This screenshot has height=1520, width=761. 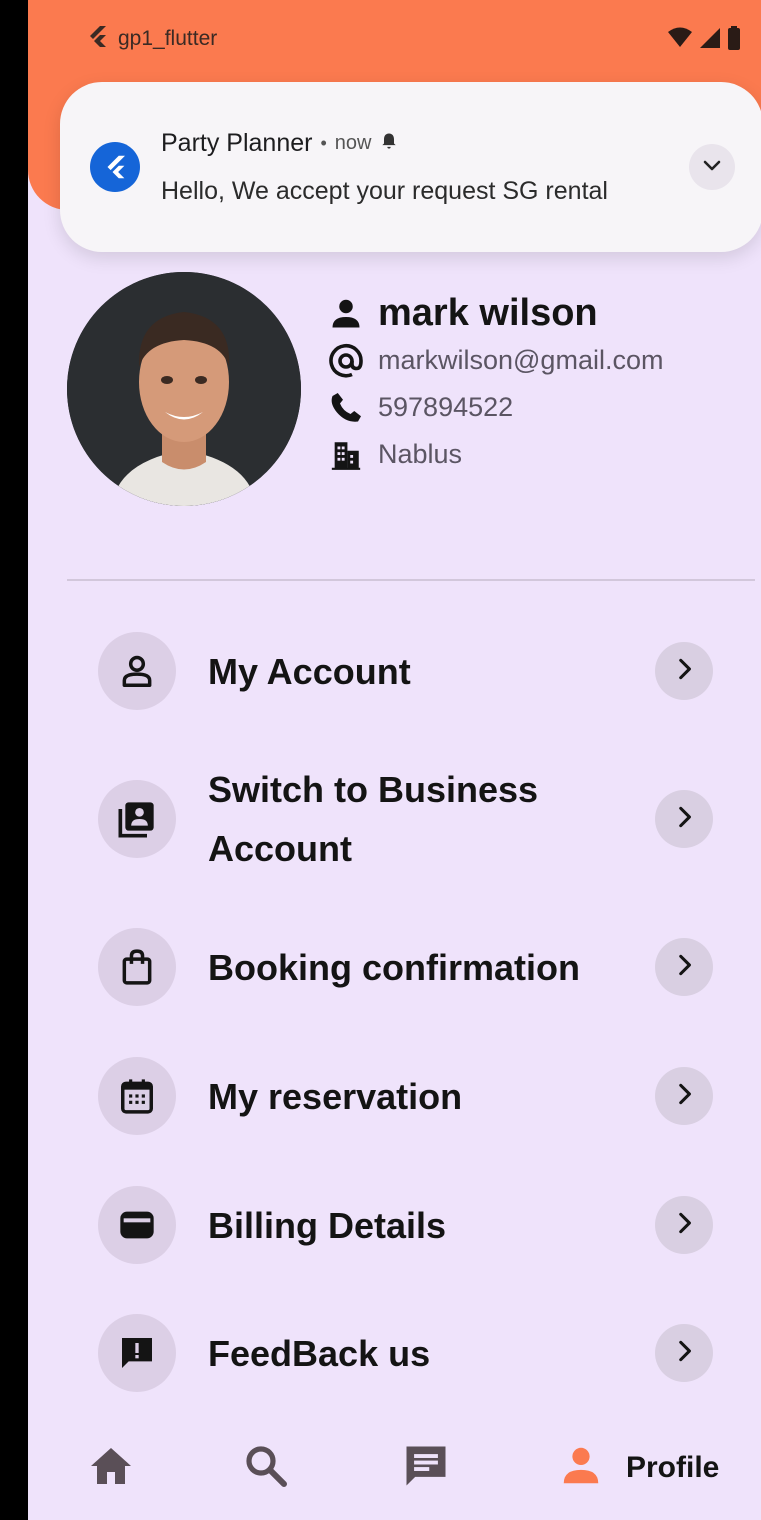 What do you see at coordinates (494, 454) in the screenshot?
I see `profile-city-row: Nablus` at bounding box center [494, 454].